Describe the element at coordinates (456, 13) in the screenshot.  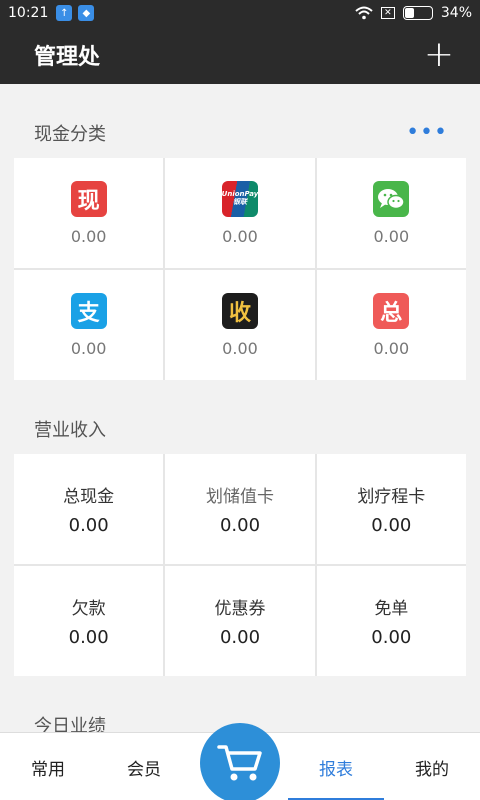
I see `battery-percent: 34%` at that location.